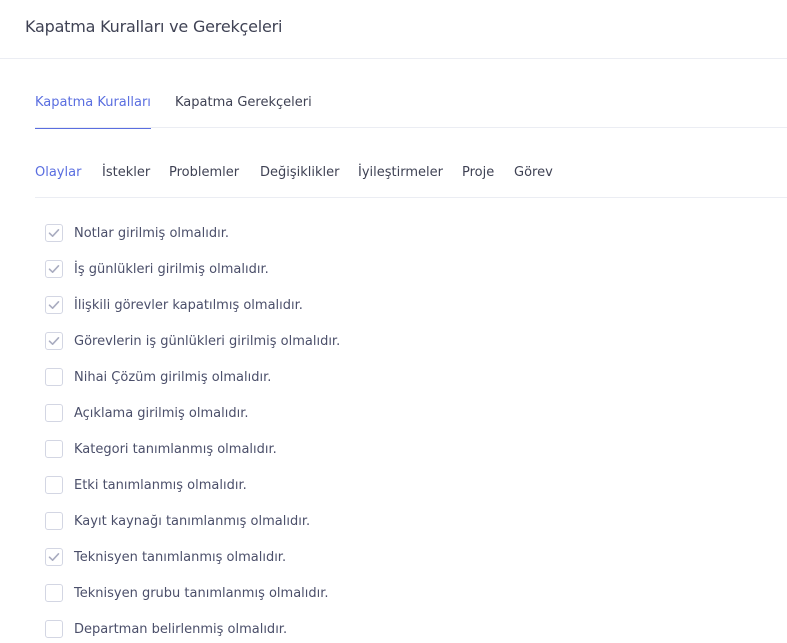  I want to click on subtab-task: Görev, so click(533, 172).